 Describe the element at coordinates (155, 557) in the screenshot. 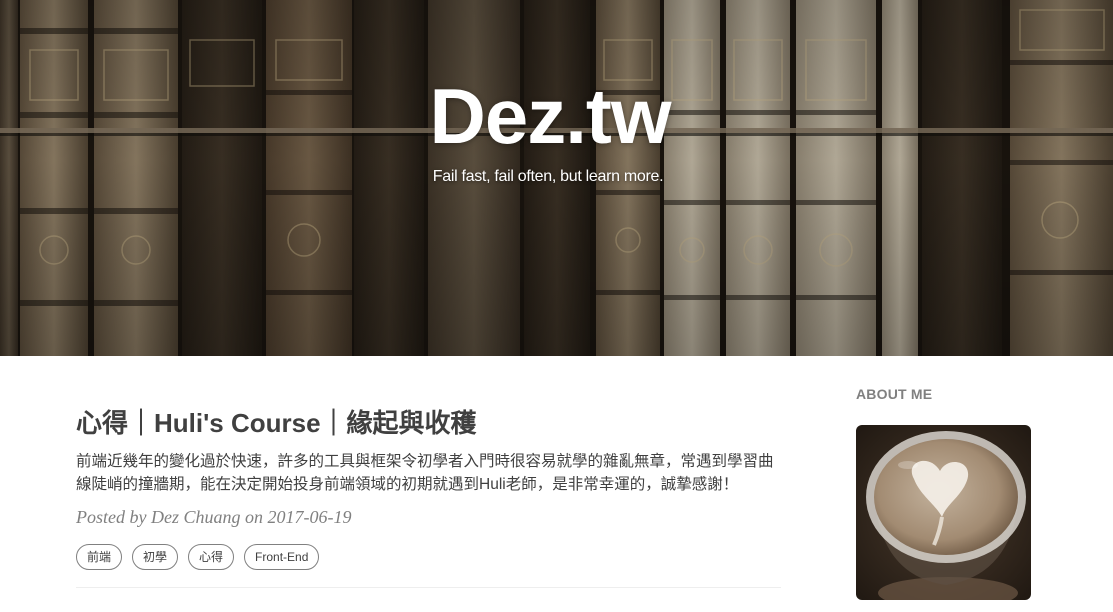

I see `tag-beginner: 初學` at that location.